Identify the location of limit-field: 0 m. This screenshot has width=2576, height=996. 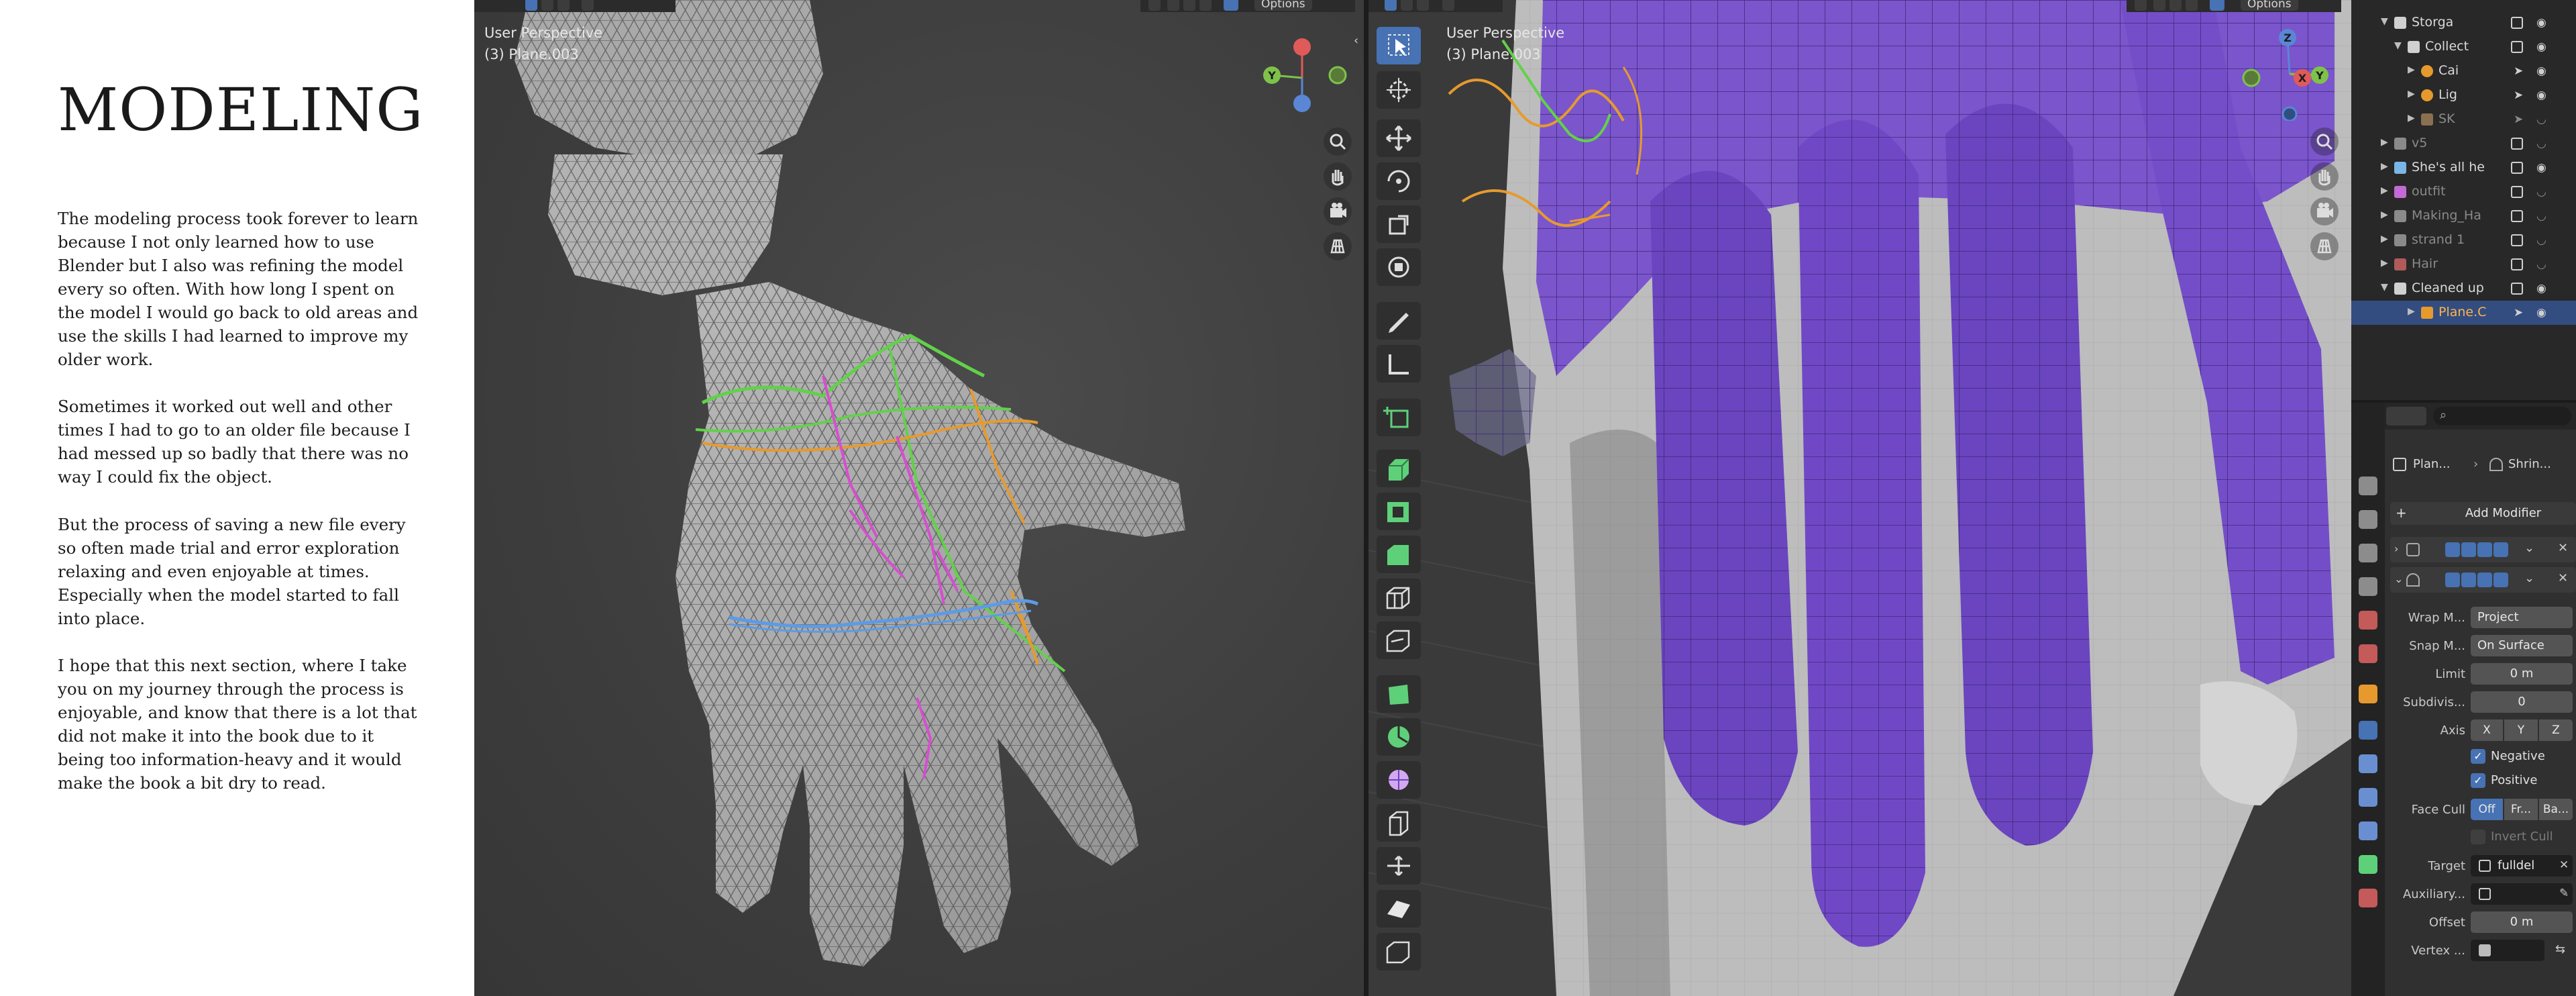
(2522, 674).